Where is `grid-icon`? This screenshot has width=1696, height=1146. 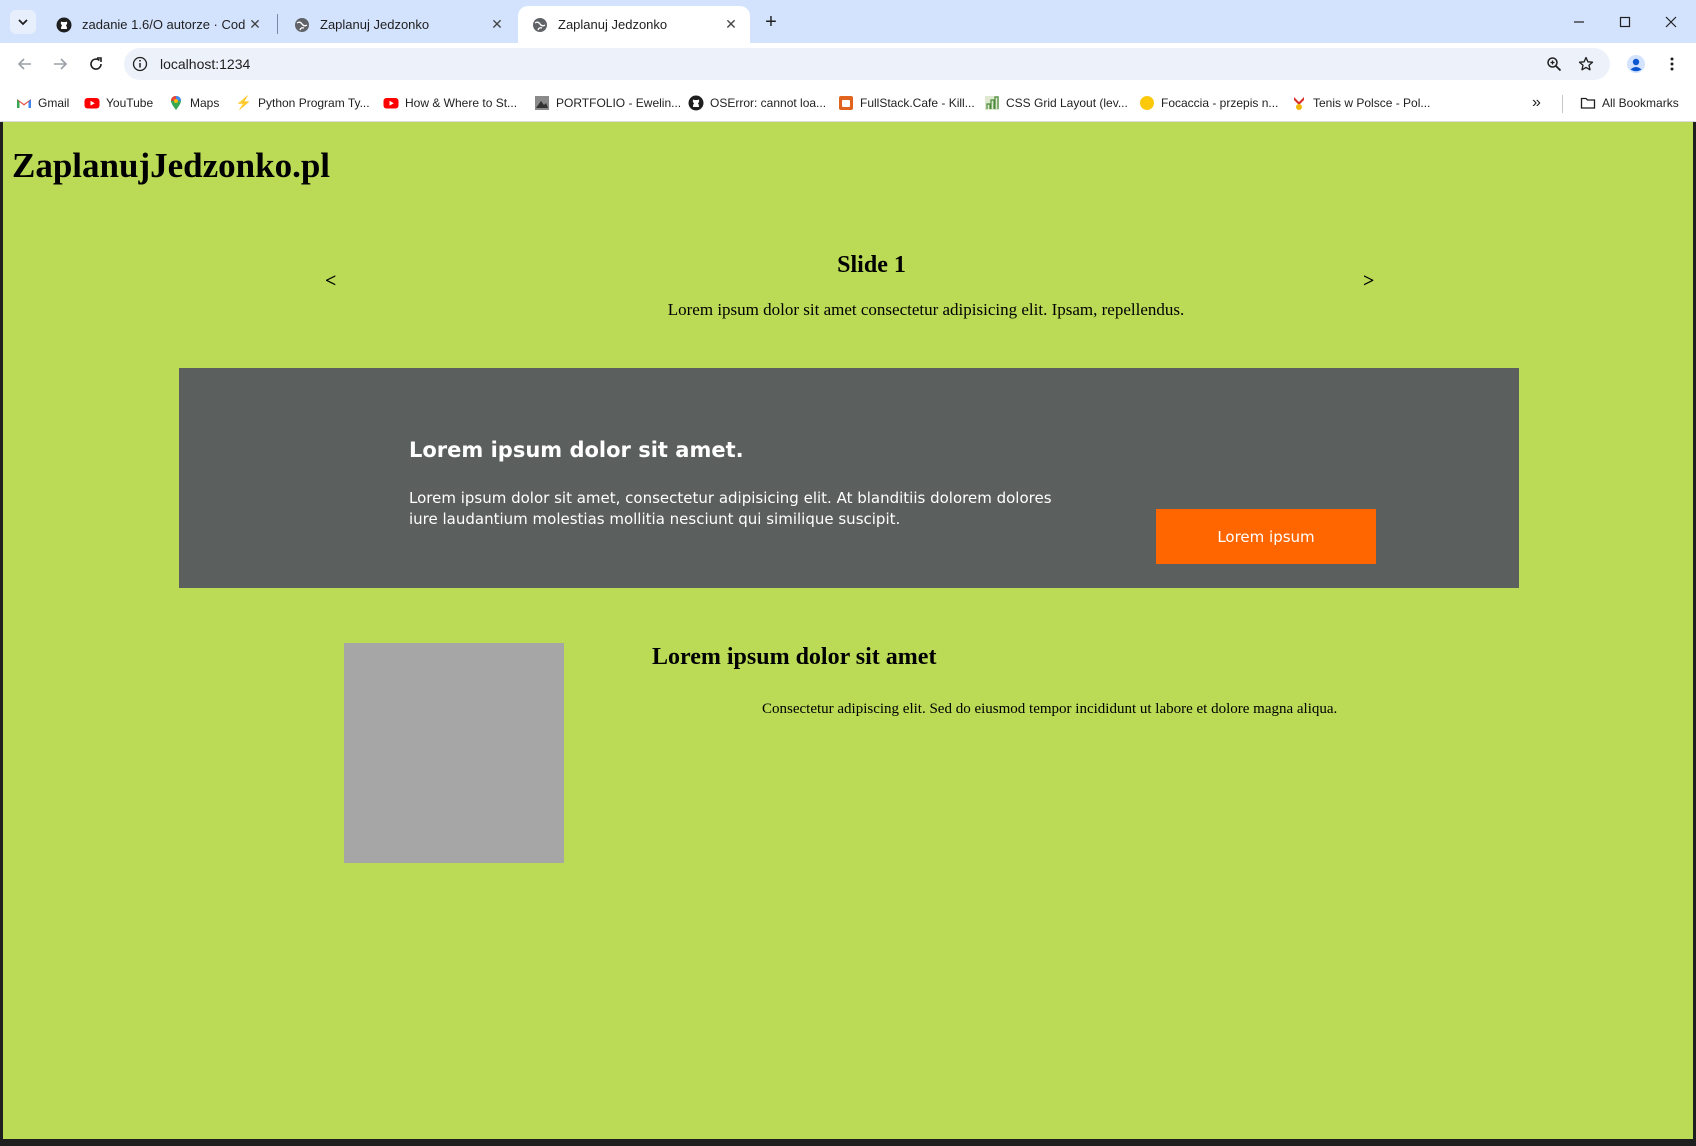
grid-icon is located at coordinates (992, 103).